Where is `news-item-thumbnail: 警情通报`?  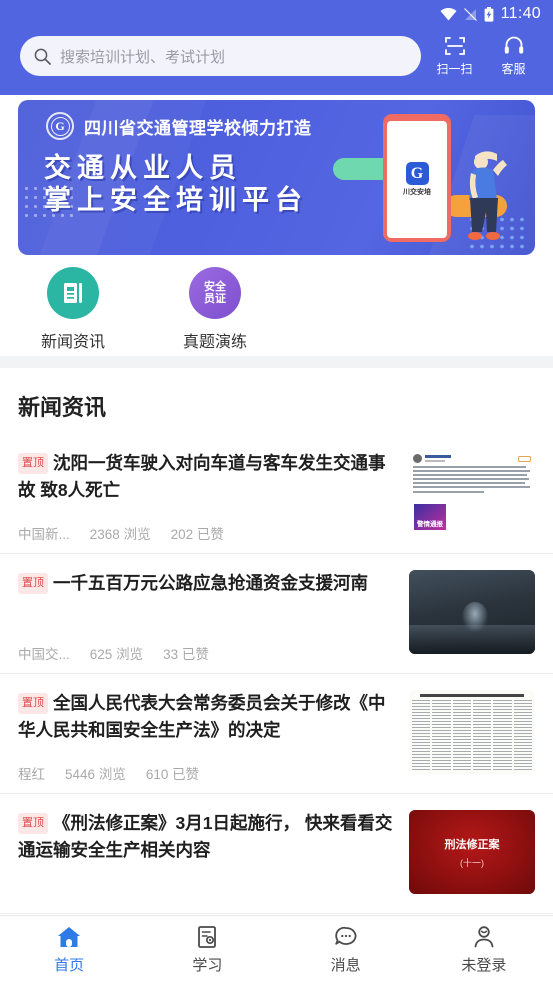 news-item-thumbnail: 警情通报 is located at coordinates (472, 492).